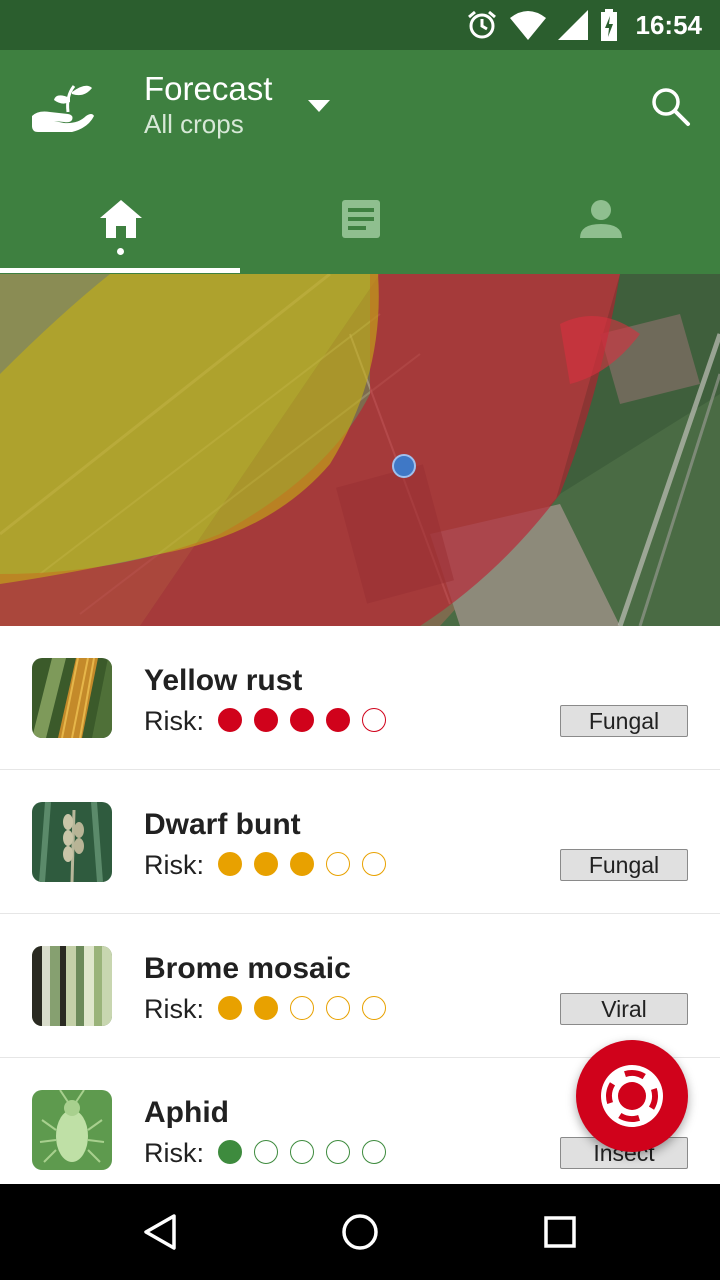 This screenshot has width=720, height=1280. I want to click on tab-indicator, so click(120, 270).